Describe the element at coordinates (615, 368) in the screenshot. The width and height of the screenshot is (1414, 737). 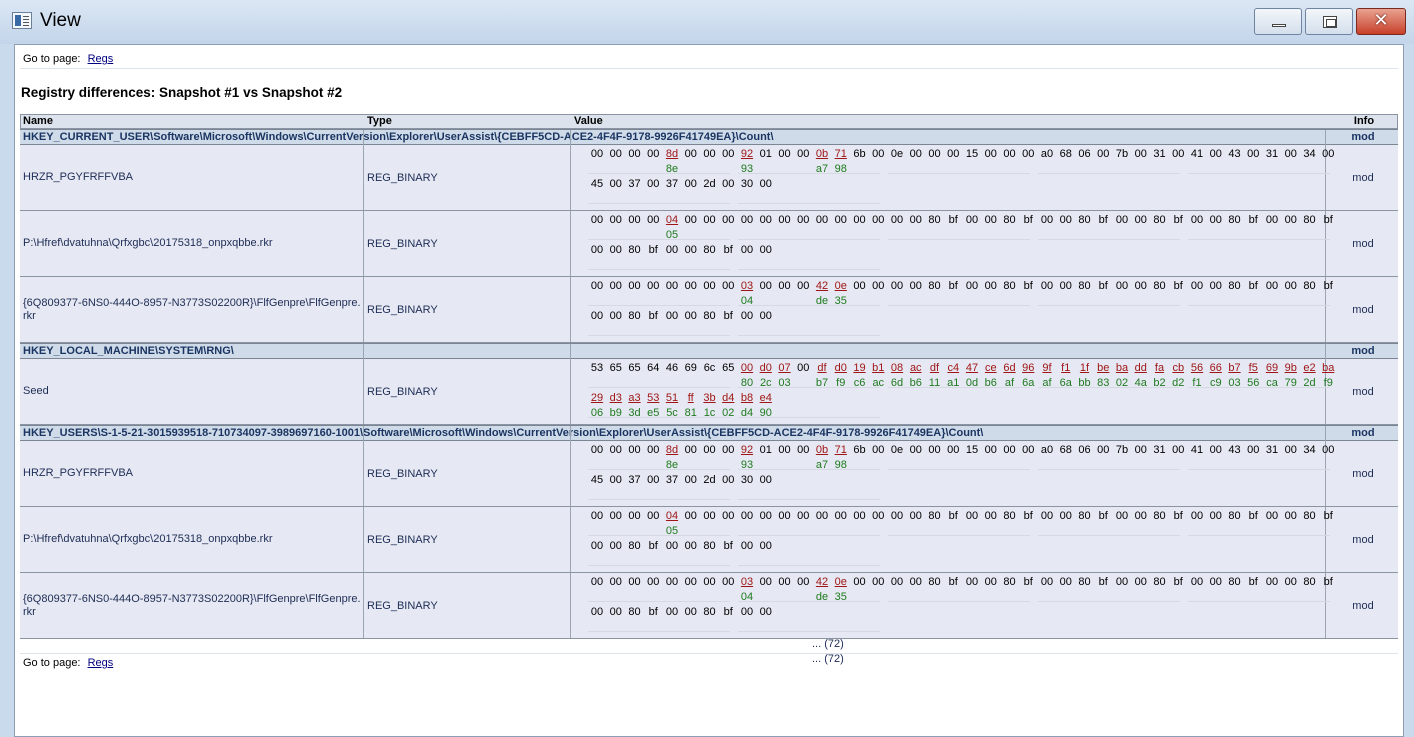
I see `hex-byte: 65` at that location.